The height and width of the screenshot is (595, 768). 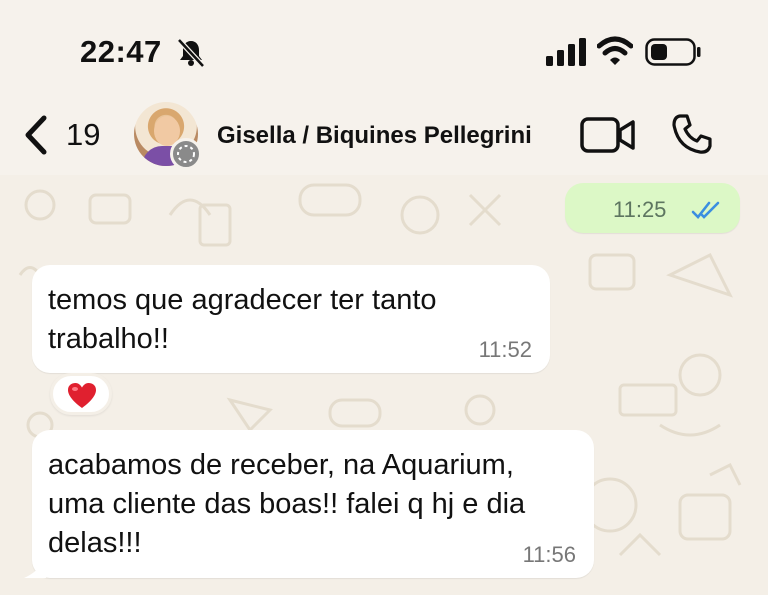 What do you see at coordinates (566, 52) in the screenshot?
I see `cellular-signal-icon` at bounding box center [566, 52].